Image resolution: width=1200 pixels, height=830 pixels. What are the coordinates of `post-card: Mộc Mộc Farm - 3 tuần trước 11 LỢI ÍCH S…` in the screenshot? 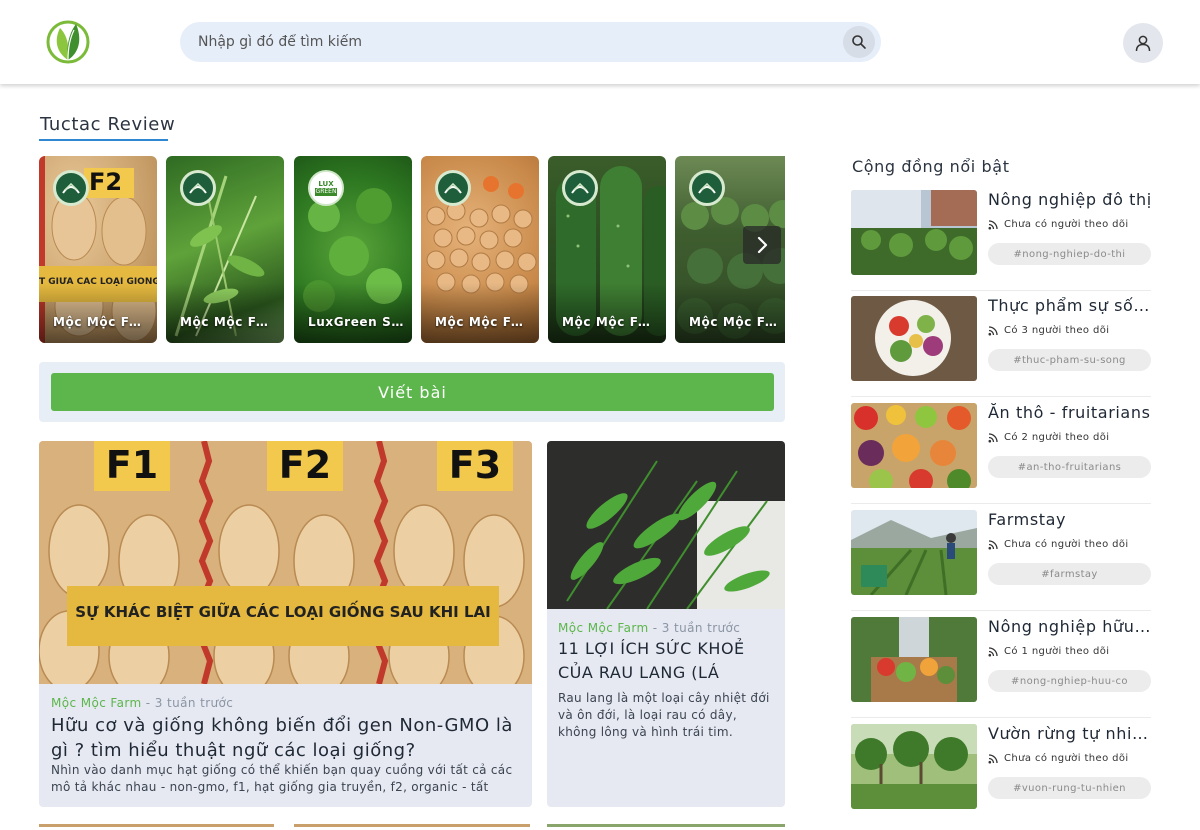 It's located at (666, 624).